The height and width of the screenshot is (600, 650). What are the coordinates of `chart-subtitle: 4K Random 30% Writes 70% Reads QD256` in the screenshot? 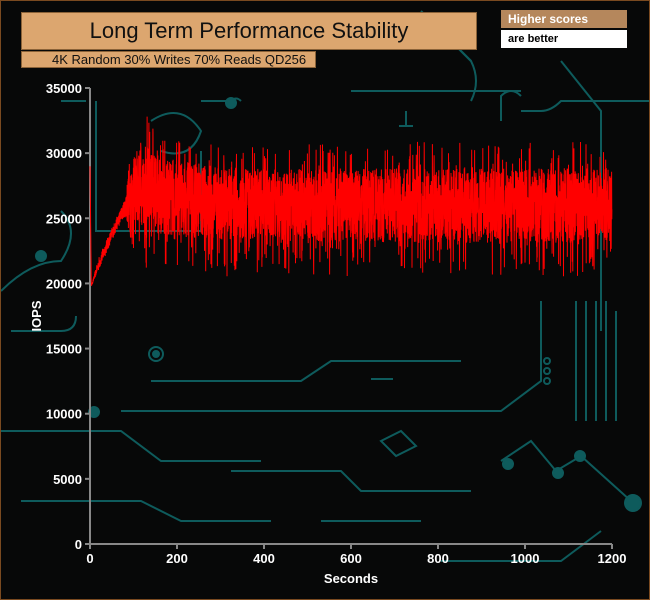 It's located at (168, 59).